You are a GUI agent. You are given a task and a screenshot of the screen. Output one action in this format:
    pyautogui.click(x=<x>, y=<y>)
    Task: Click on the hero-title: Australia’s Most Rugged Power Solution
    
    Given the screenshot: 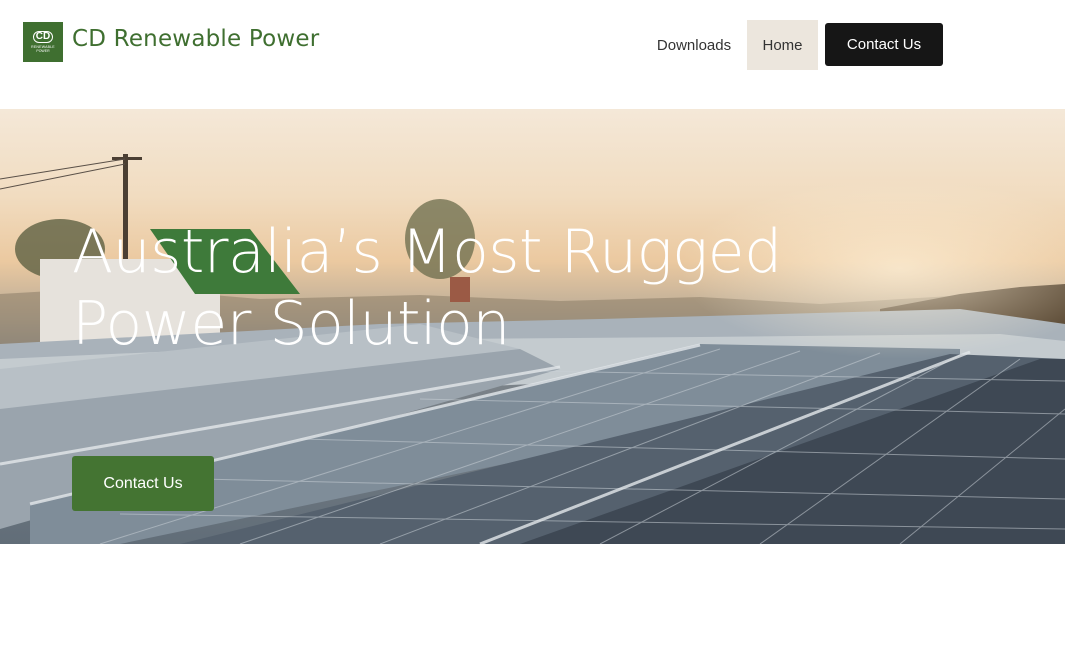 What is the action you would take?
    pyautogui.click(x=427, y=288)
    